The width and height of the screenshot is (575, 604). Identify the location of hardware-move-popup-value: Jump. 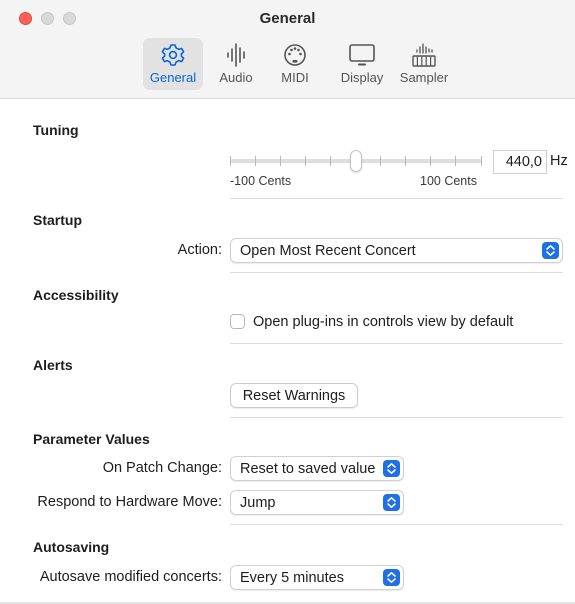
(258, 503).